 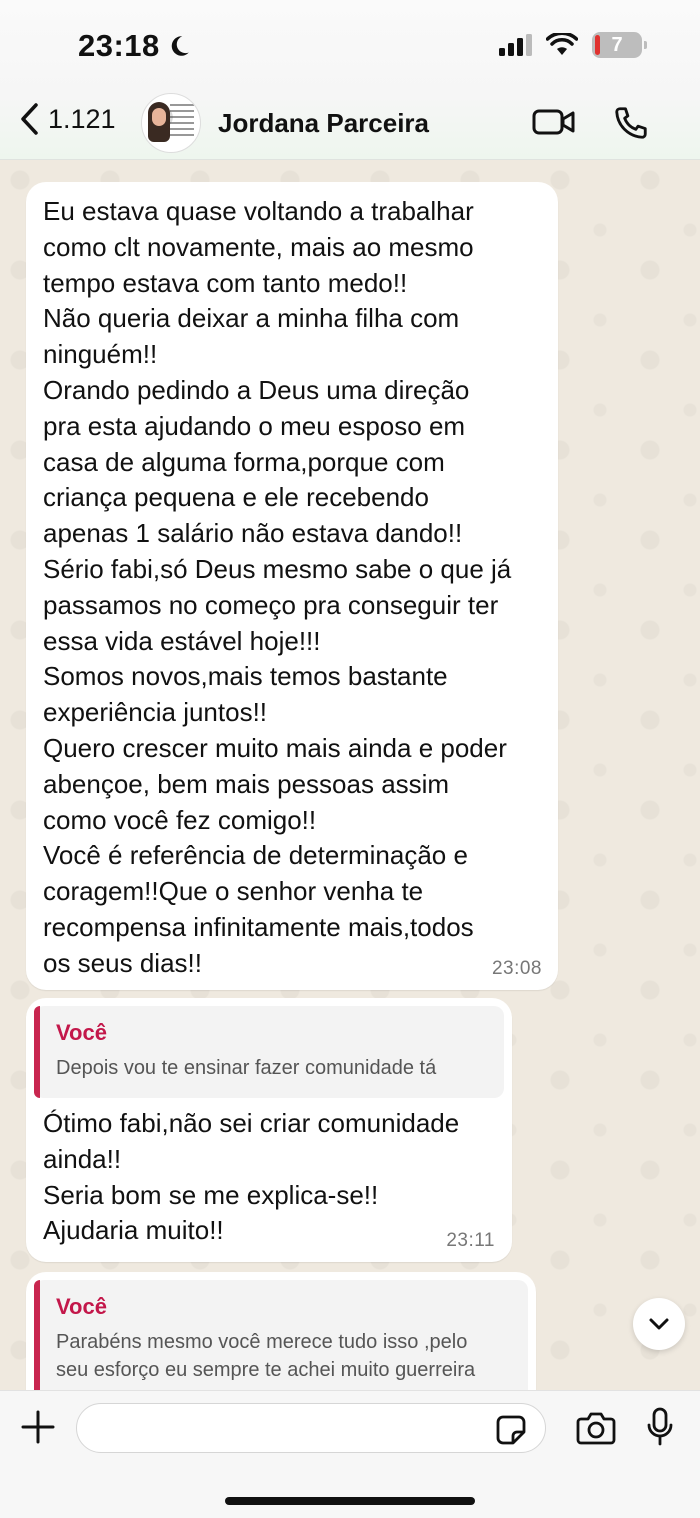 I want to click on chevron-down-icon, so click(x=659, y=1324).